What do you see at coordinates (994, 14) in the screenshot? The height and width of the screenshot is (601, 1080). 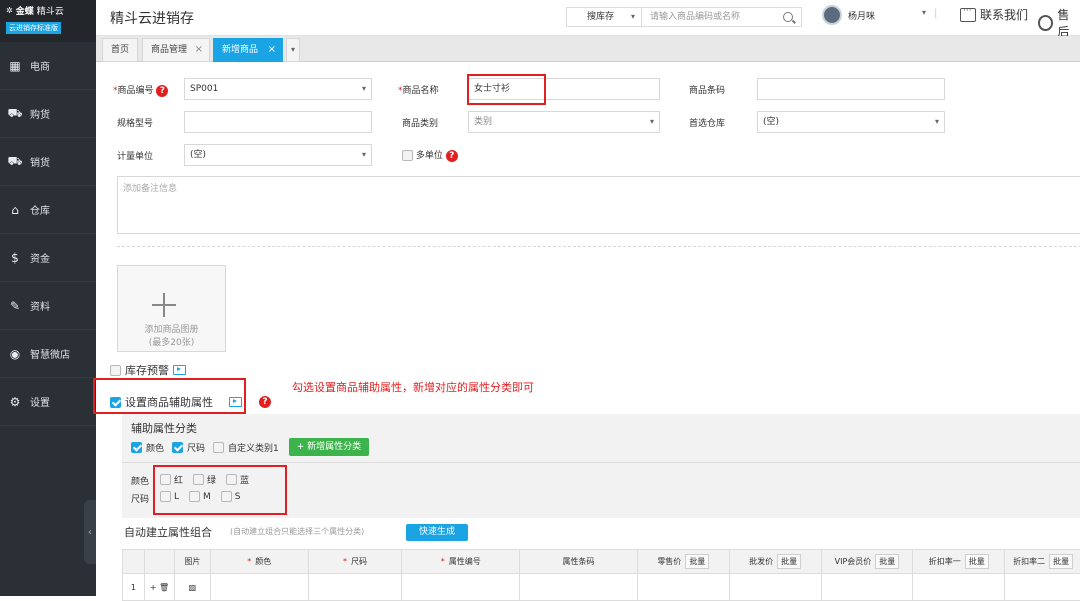 I see `contact-us-link: 联系我们` at bounding box center [994, 14].